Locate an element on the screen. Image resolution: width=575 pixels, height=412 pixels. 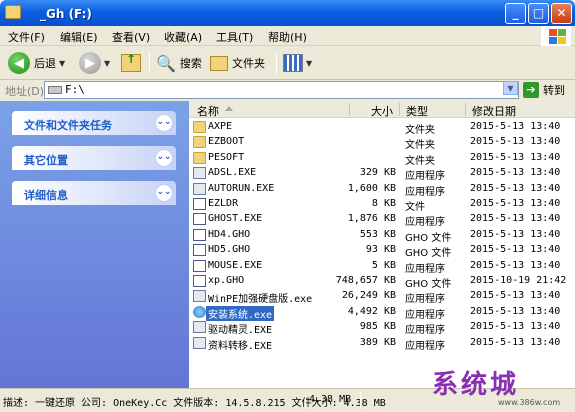
file-row: GHOST.EXE 1,876 KB 应用程序 2015-5-13 13:40 is located at coordinates (382, 220).